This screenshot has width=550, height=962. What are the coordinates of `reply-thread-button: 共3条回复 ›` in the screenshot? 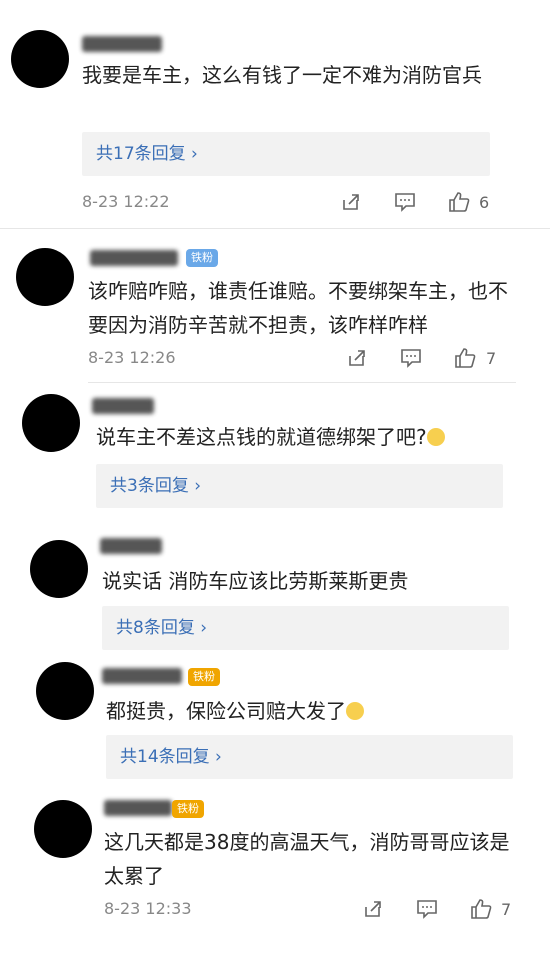 It's located at (299, 486).